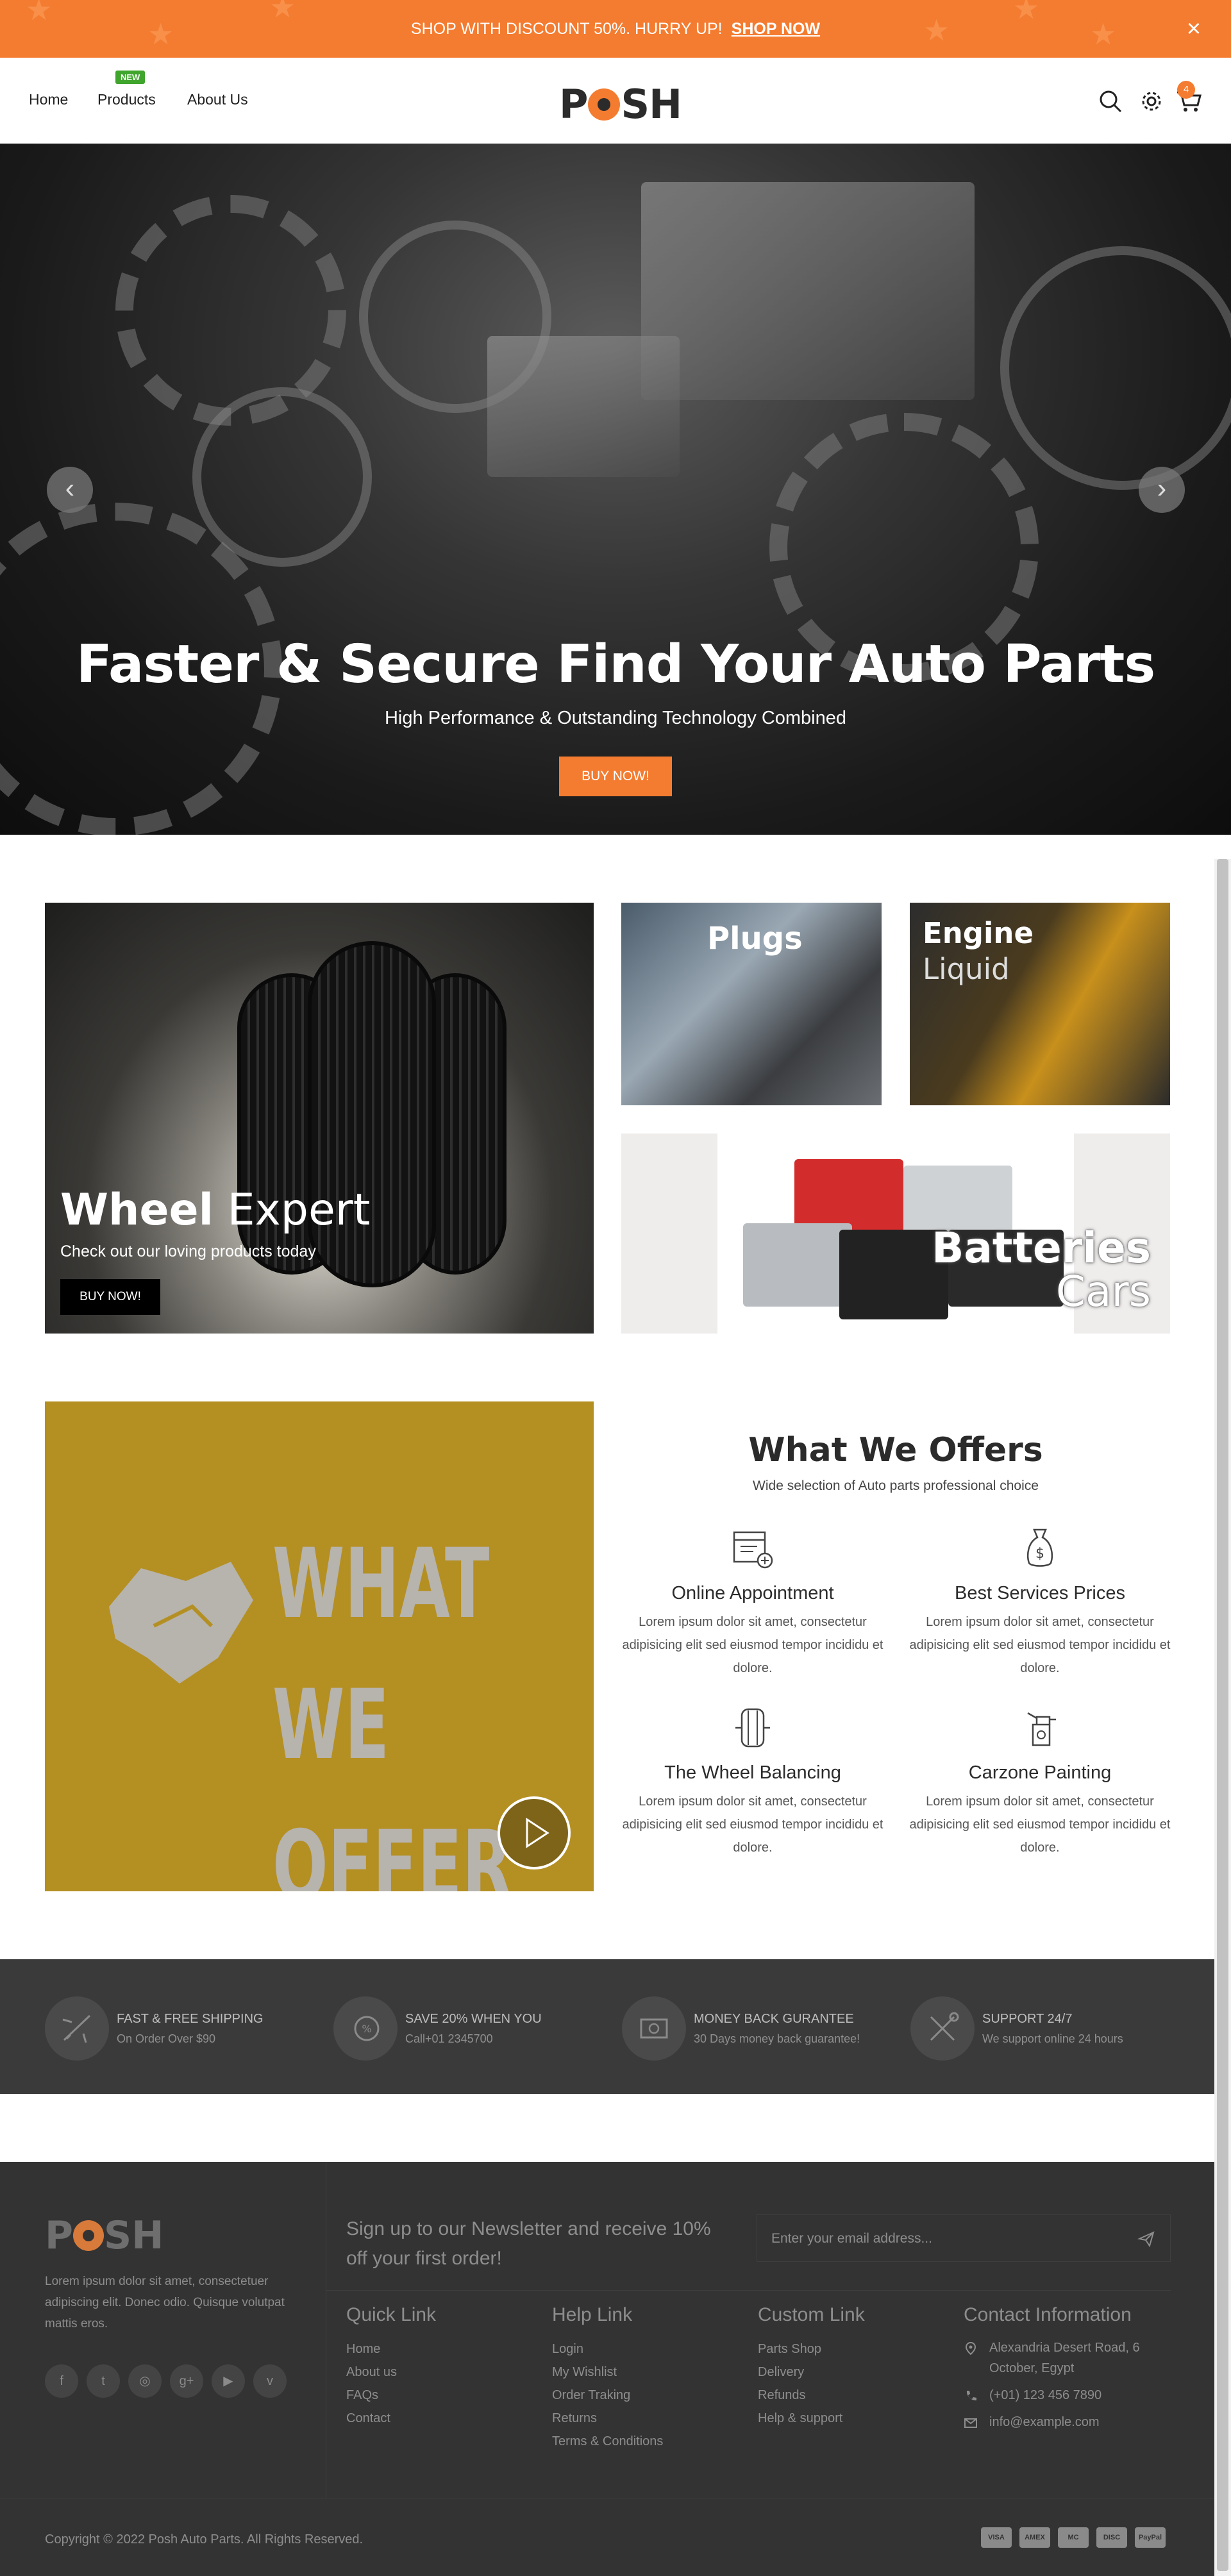 Image resolution: width=1231 pixels, height=2576 pixels. What do you see at coordinates (573, 104) in the screenshot?
I see `logo-letter: P` at bounding box center [573, 104].